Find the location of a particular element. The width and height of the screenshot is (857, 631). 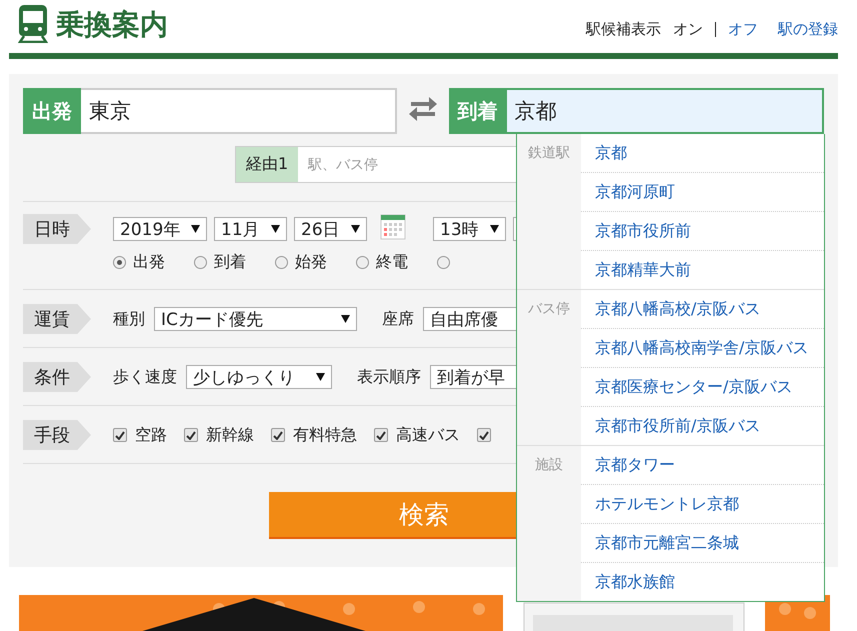

radio-label: 終電 is located at coordinates (392, 262).